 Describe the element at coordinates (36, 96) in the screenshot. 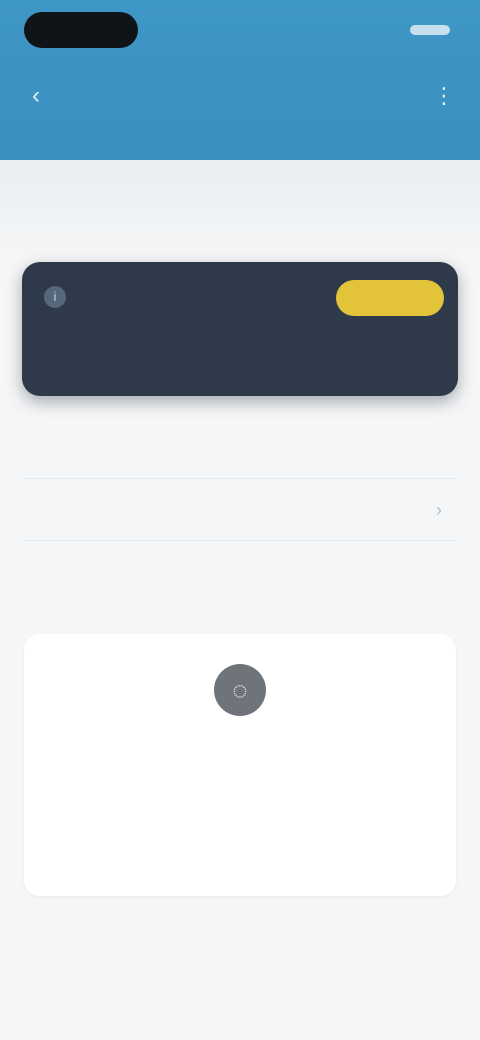

I see `back-arrow-icon: ‹` at that location.